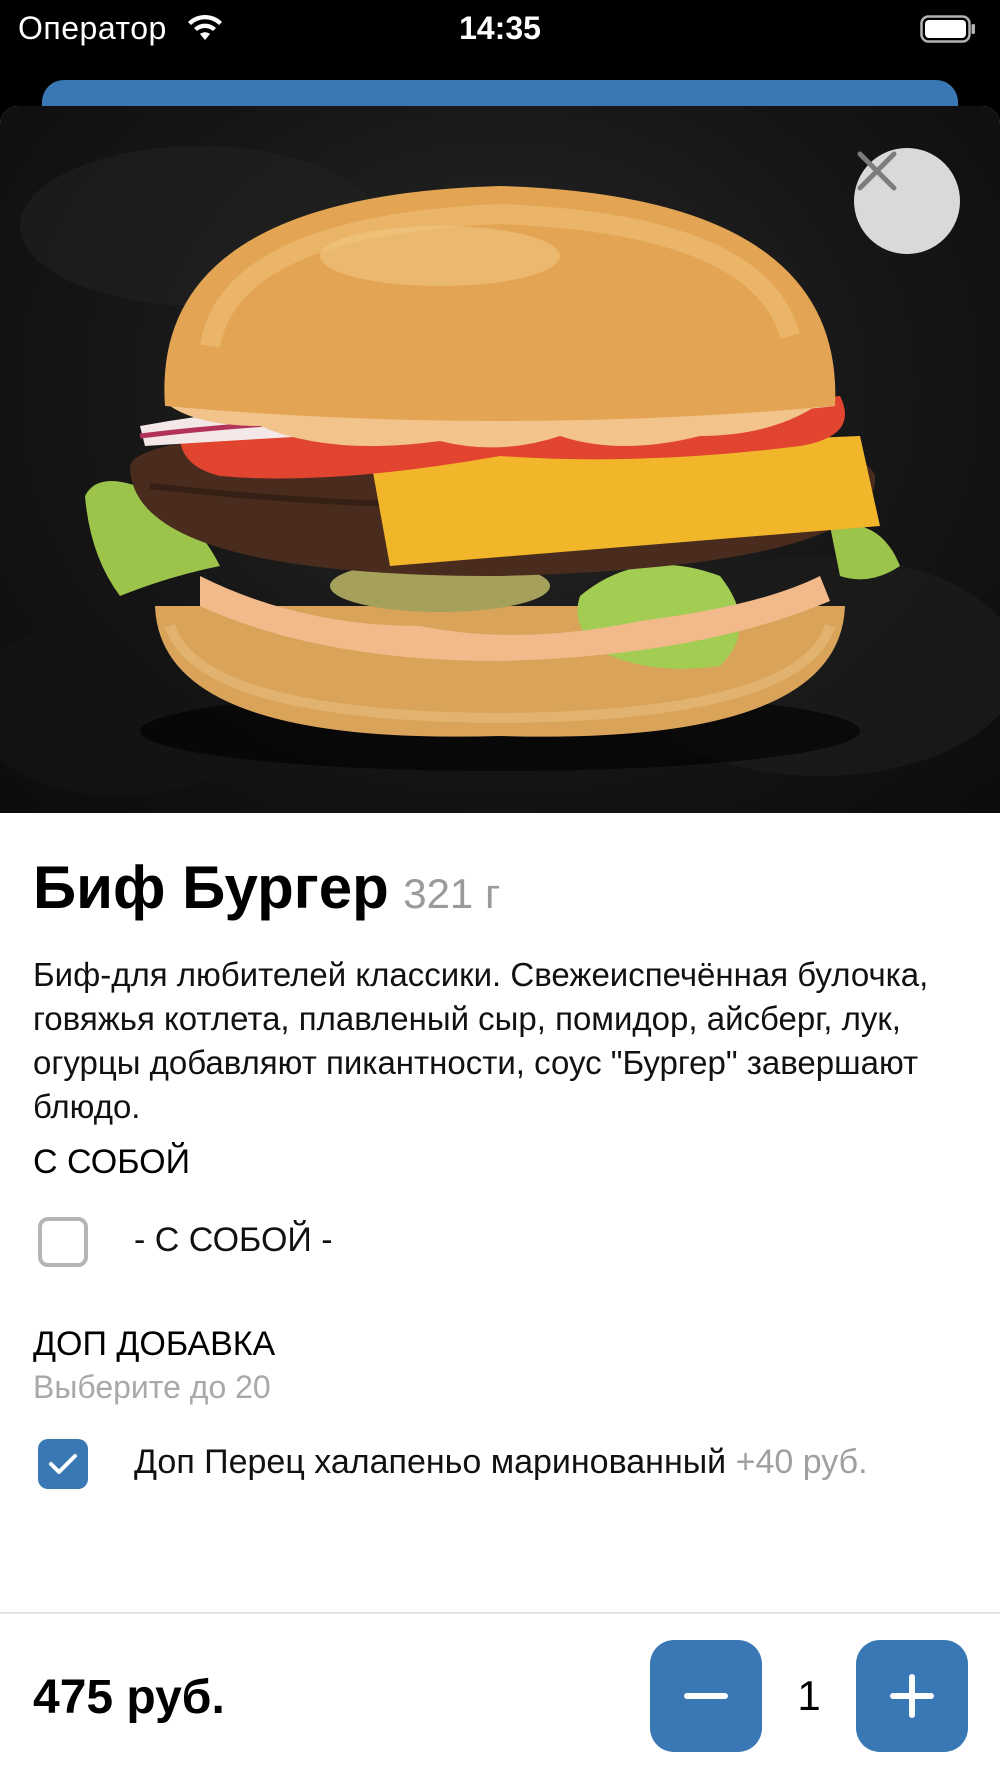  Describe the element at coordinates (430, 1462) in the screenshot. I see `option-name: Доп Перец халапеньо маринованный` at that location.